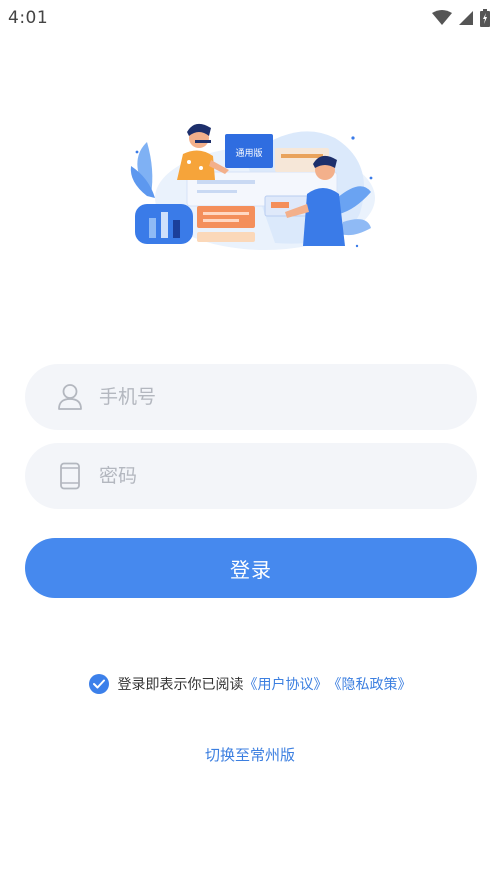  I want to click on phone-device-icon, so click(70, 476).